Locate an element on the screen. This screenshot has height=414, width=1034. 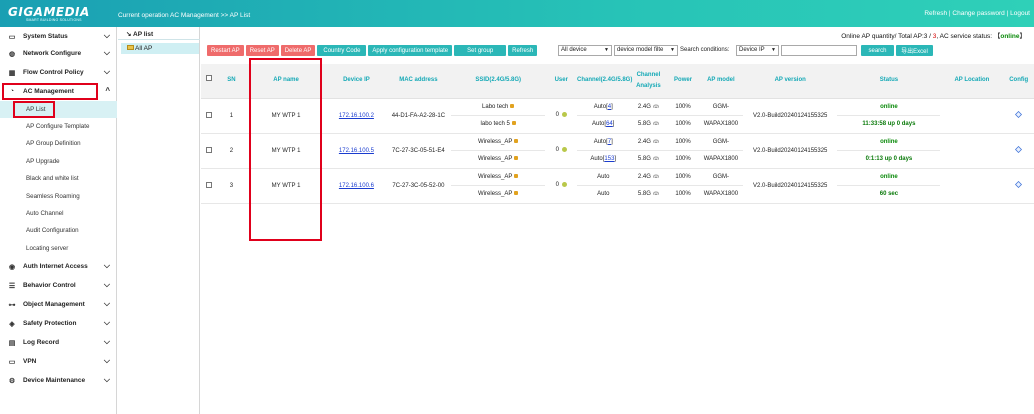
device-ip-link: 172.16.100.6 is located at coordinates (356, 186).